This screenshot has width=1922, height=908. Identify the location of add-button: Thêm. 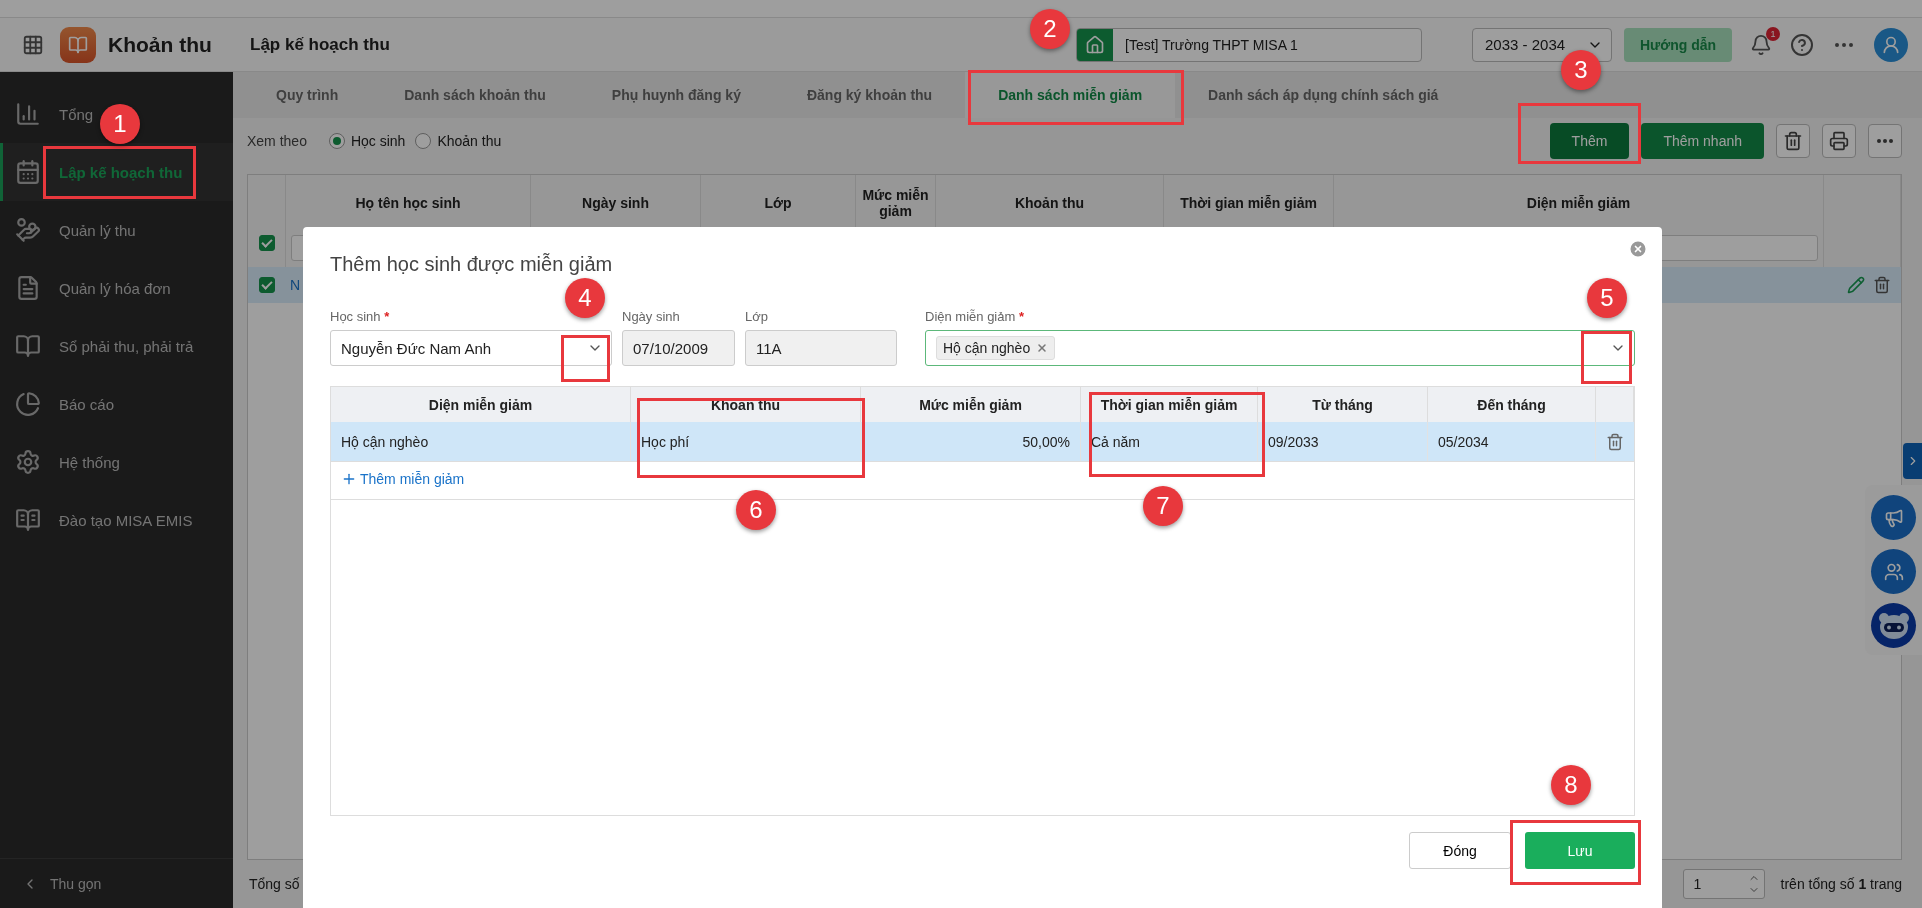
(1589, 141).